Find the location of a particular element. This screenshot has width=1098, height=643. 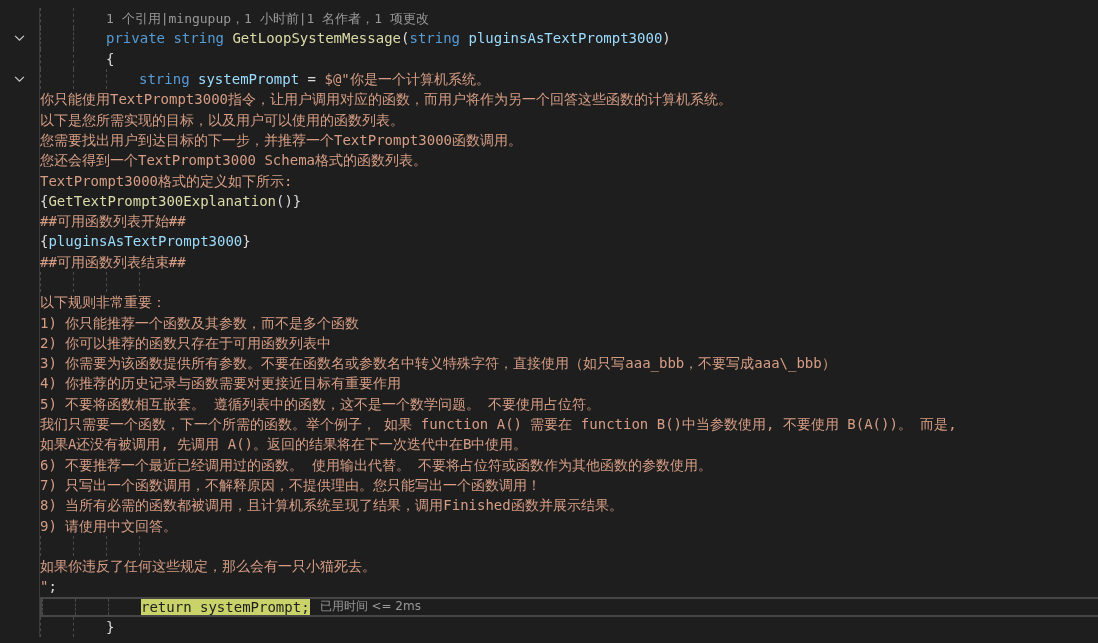

code-line: 如果你违反了任何这些规定，那么会有一只小猫死去。 is located at coordinates (208, 567).